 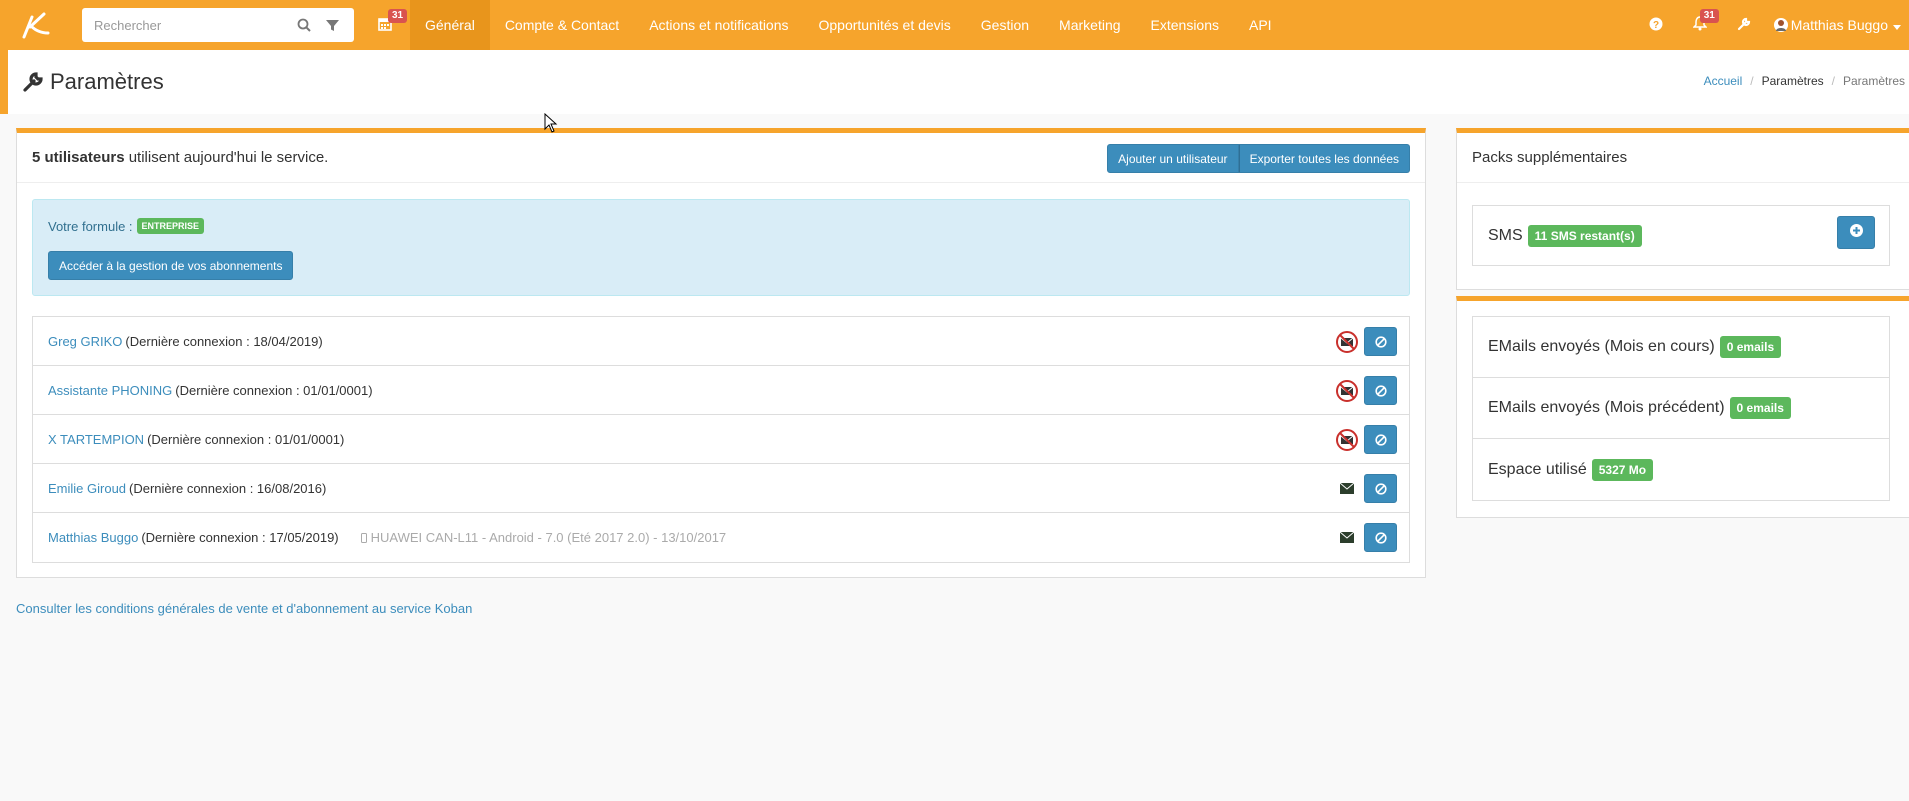 What do you see at coordinates (1584, 235) in the screenshot?
I see `sms-remaining-badge: 11 SMS restant(s)` at bounding box center [1584, 235].